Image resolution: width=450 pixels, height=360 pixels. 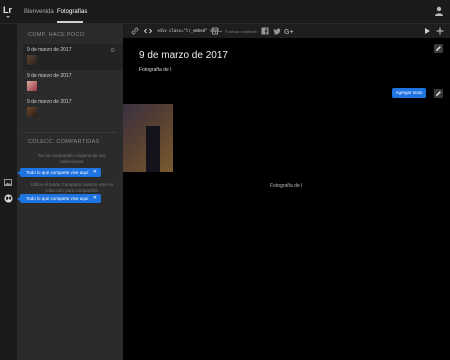 I want to click on logo-text: Lr, so click(x=7, y=10).